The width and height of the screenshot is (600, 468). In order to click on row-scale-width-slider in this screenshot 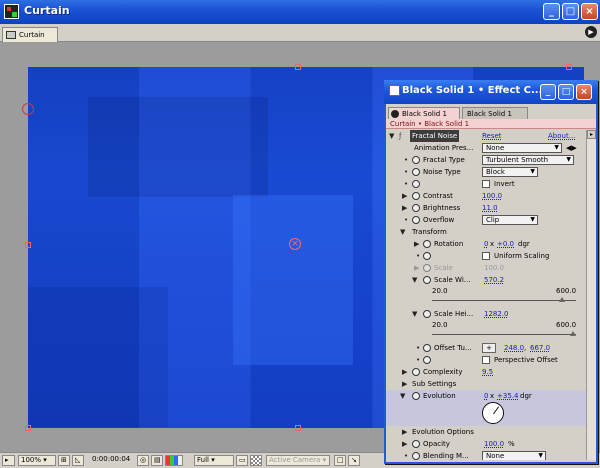, I will do `click(486, 300)`.